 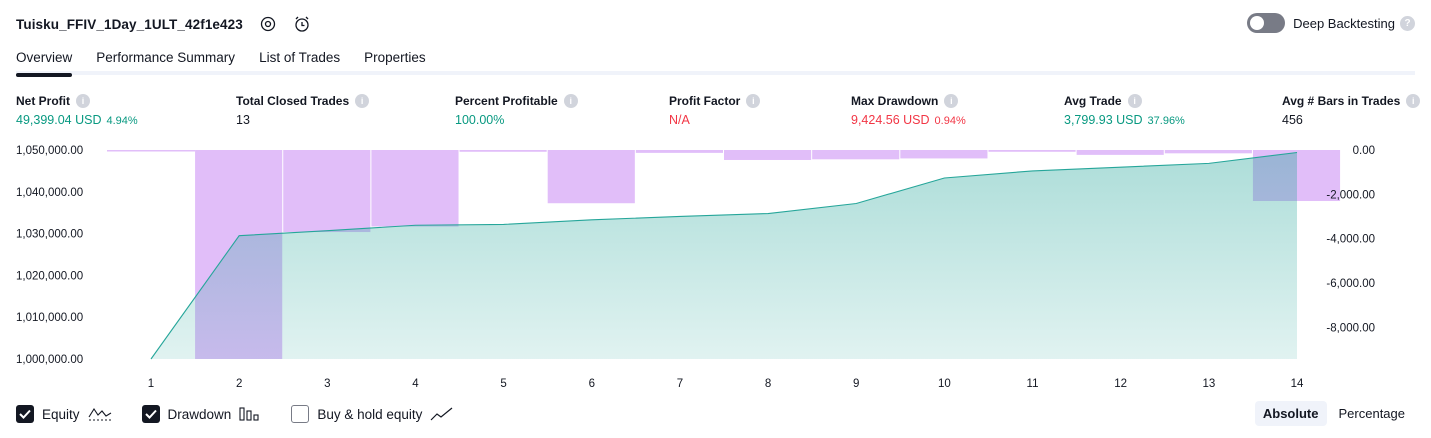 I want to click on left-axis-tick: 1,050,000.00, so click(x=49, y=151).